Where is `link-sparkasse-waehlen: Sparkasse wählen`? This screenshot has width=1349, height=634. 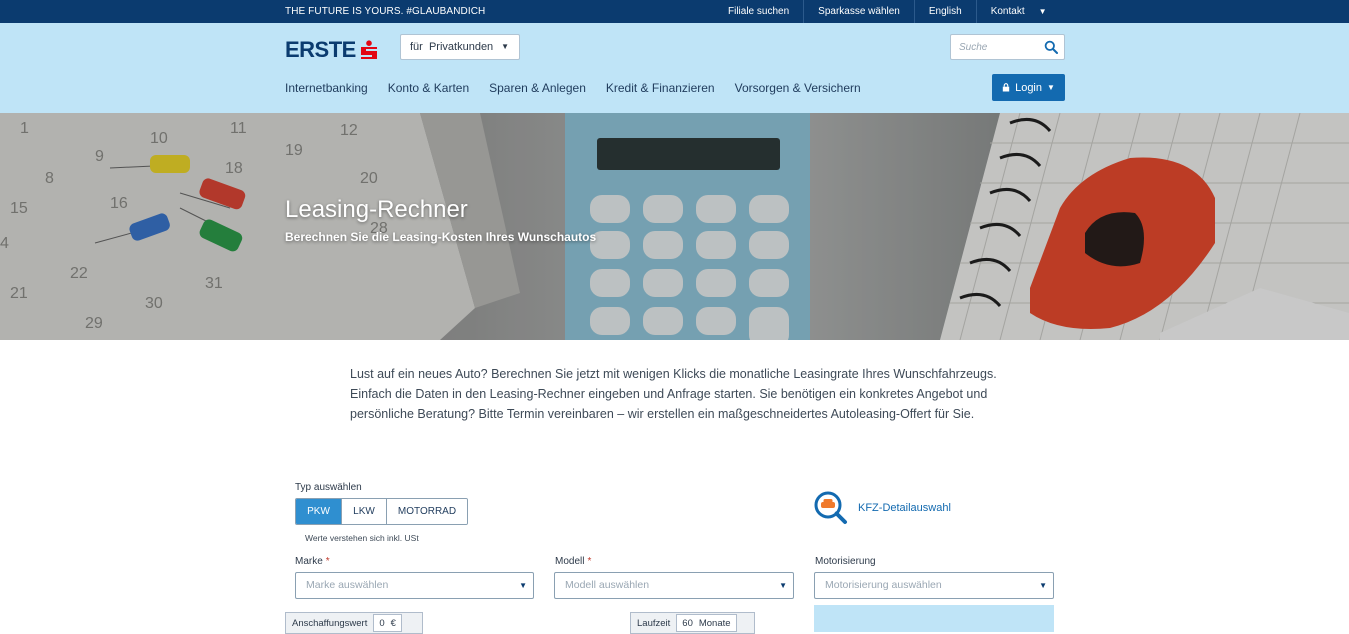
link-sparkasse-waehlen: Sparkasse wählen is located at coordinates (859, 11).